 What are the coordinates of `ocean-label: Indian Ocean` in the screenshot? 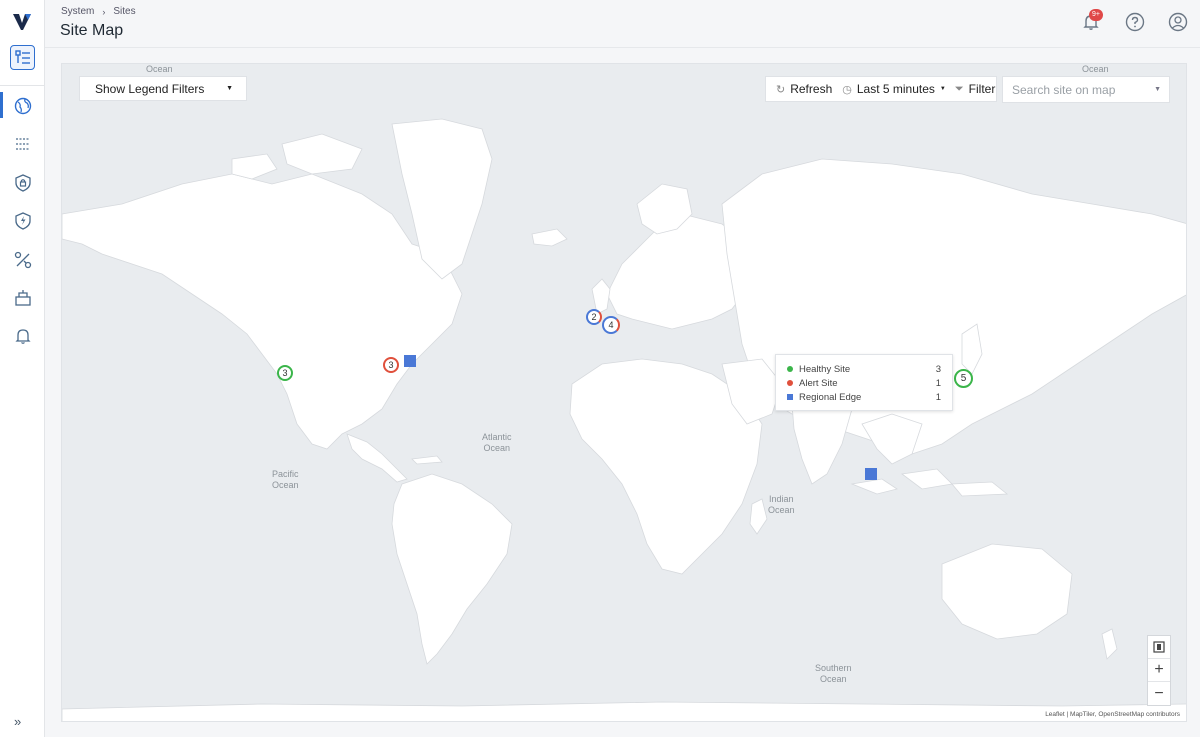 It's located at (781, 504).